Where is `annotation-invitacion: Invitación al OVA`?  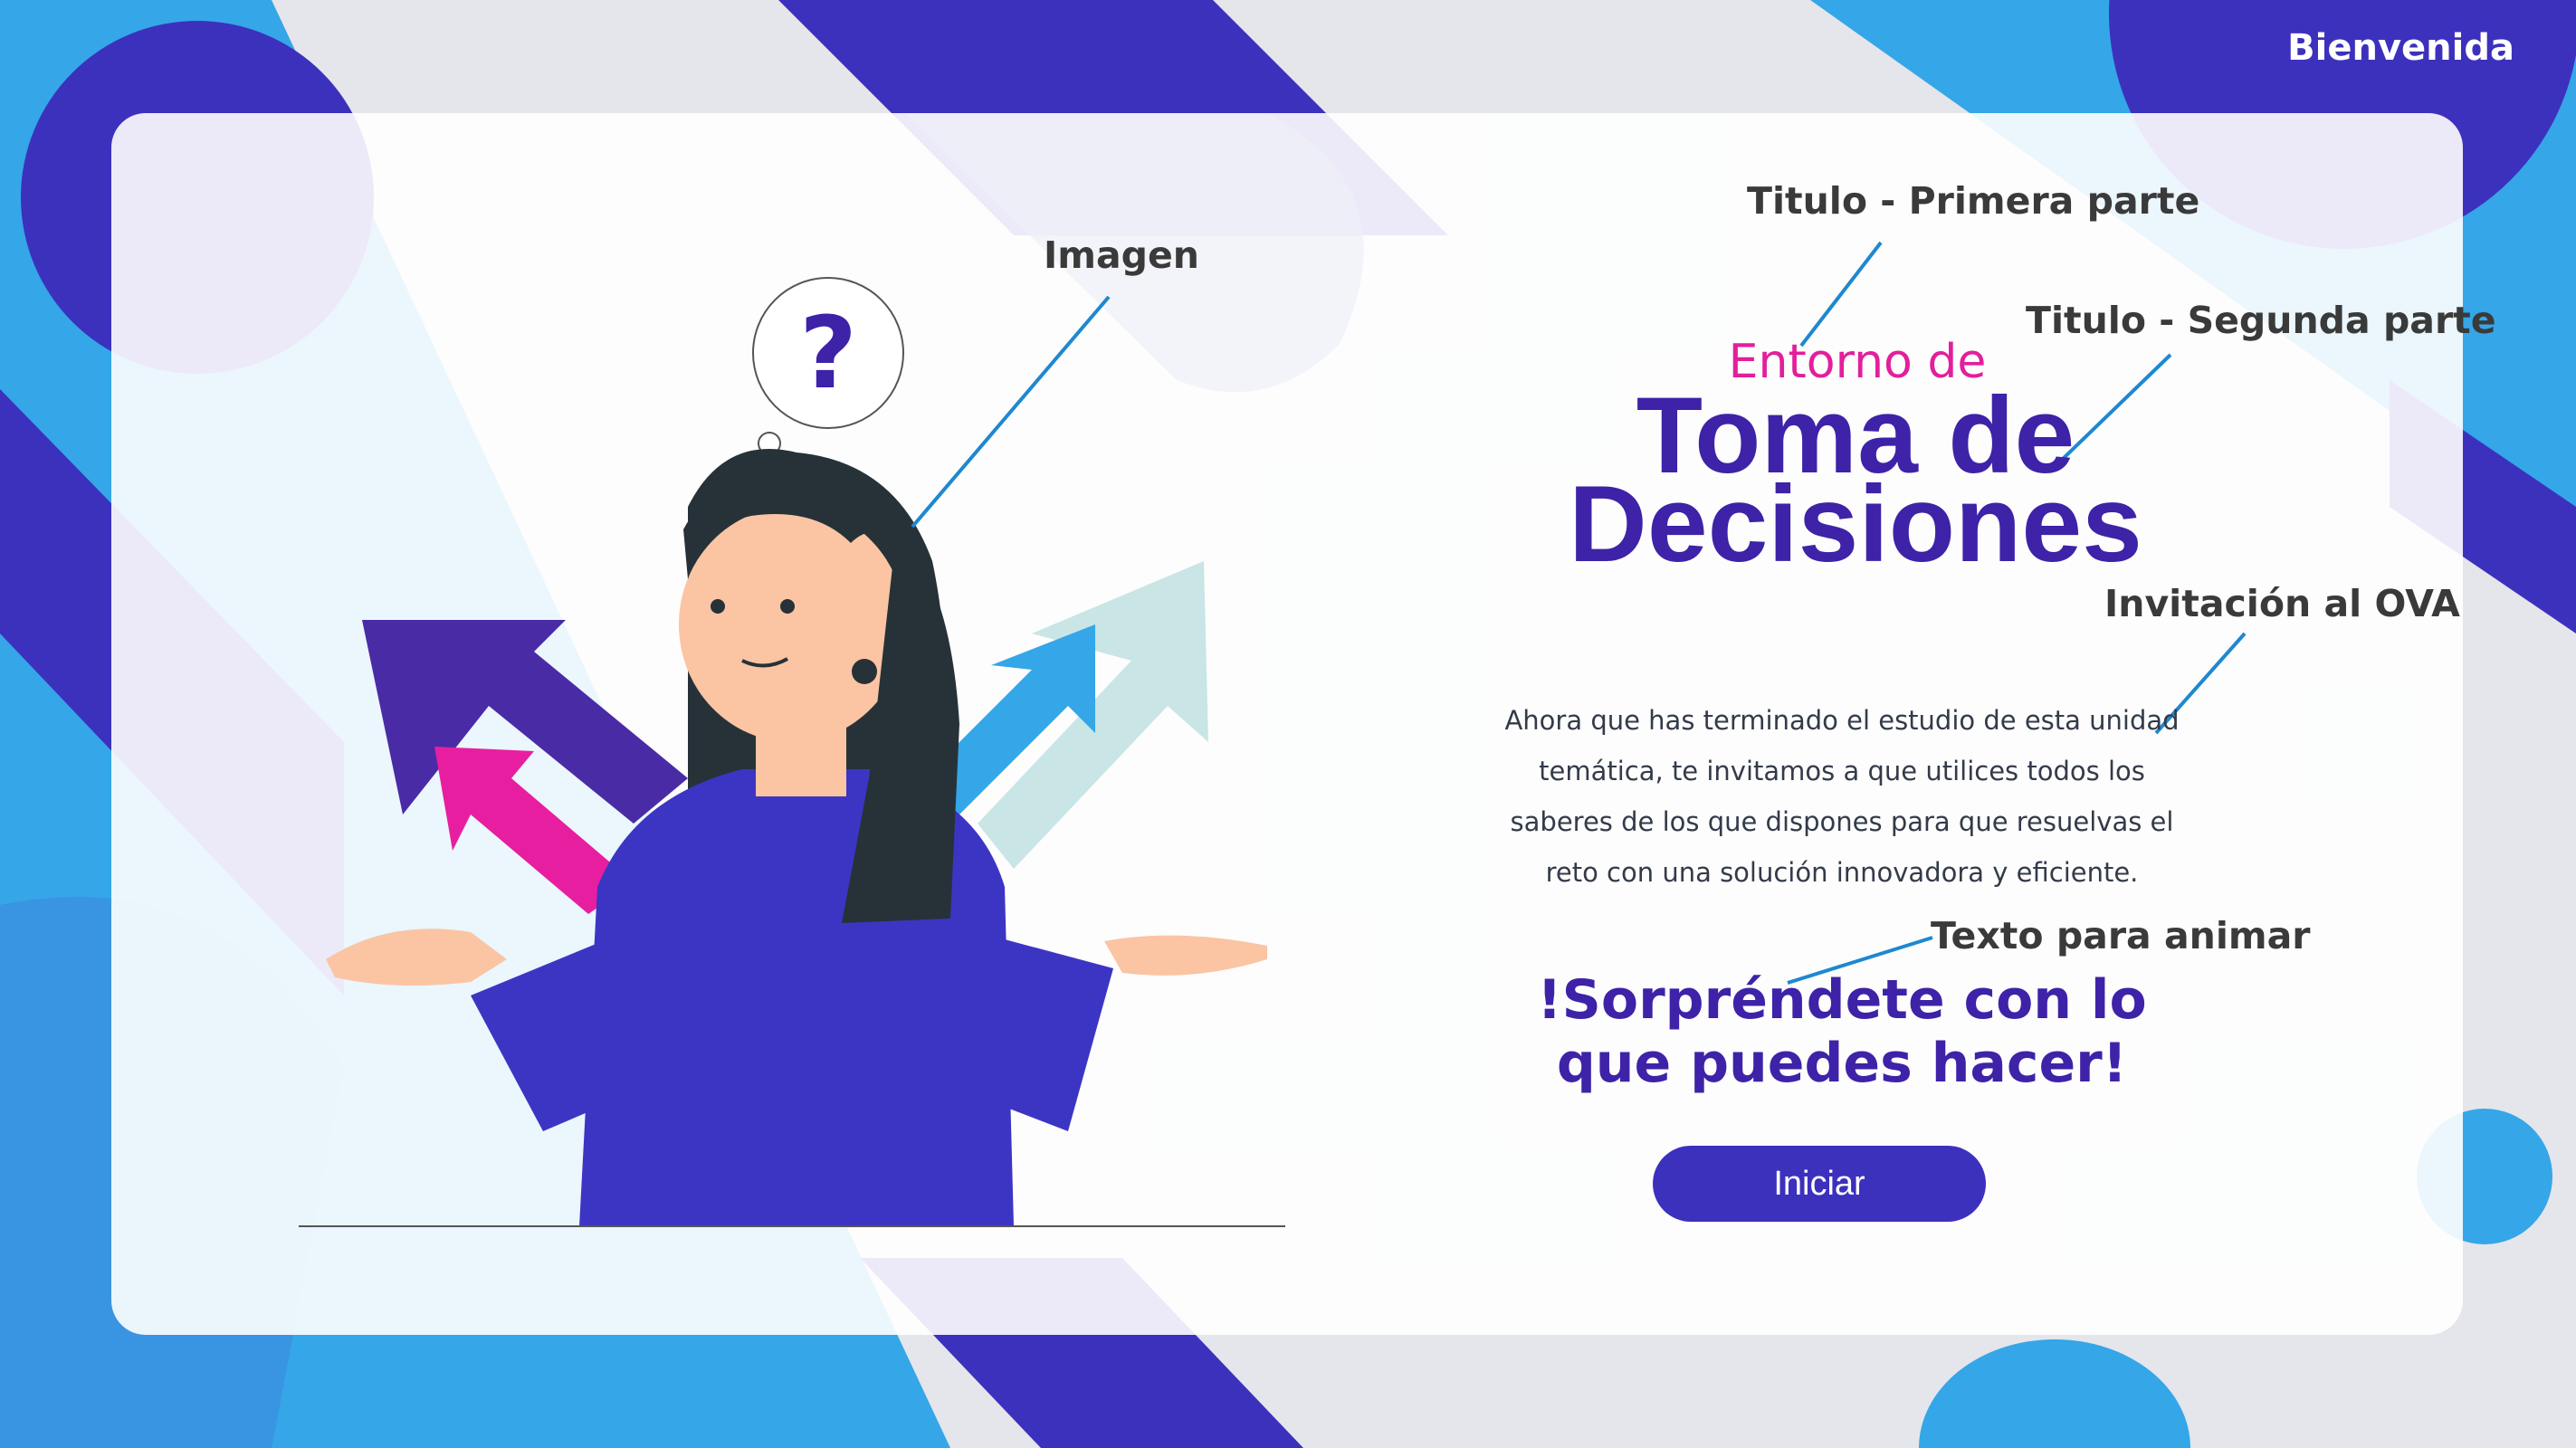
annotation-invitacion: Invitación al OVA is located at coordinates (2282, 604).